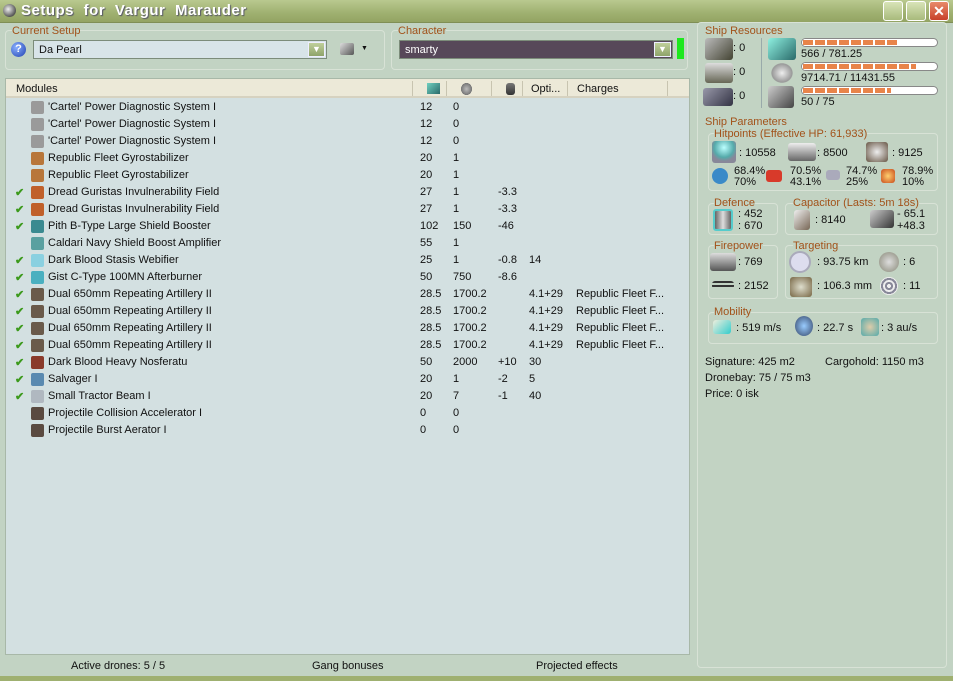 The image size is (953, 681). I want to click on column-header-charges: Charges, so click(598, 89).